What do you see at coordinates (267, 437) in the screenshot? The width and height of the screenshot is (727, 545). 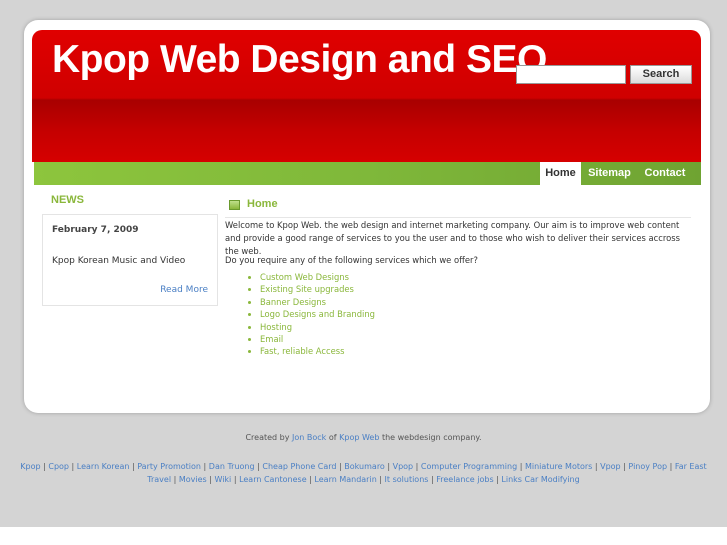 I see `credit-prefix: Created by` at bounding box center [267, 437].